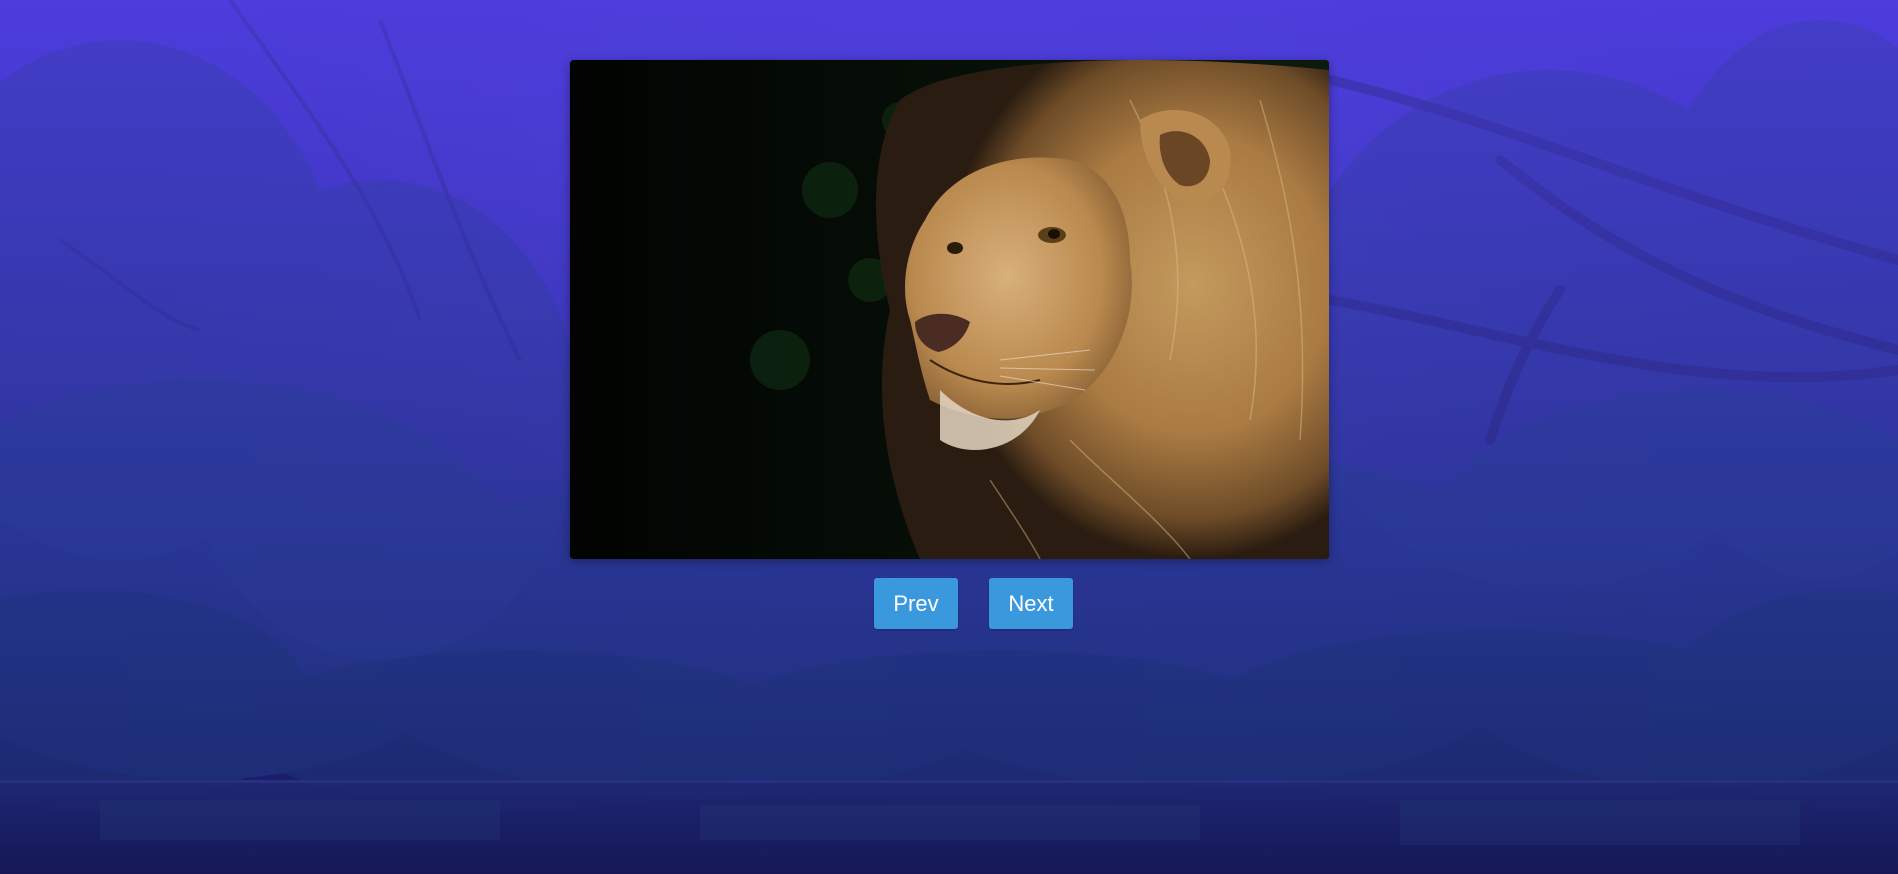 The width and height of the screenshot is (1898, 874). Describe the element at coordinates (1031, 603) in the screenshot. I see `next-button: Next` at that location.